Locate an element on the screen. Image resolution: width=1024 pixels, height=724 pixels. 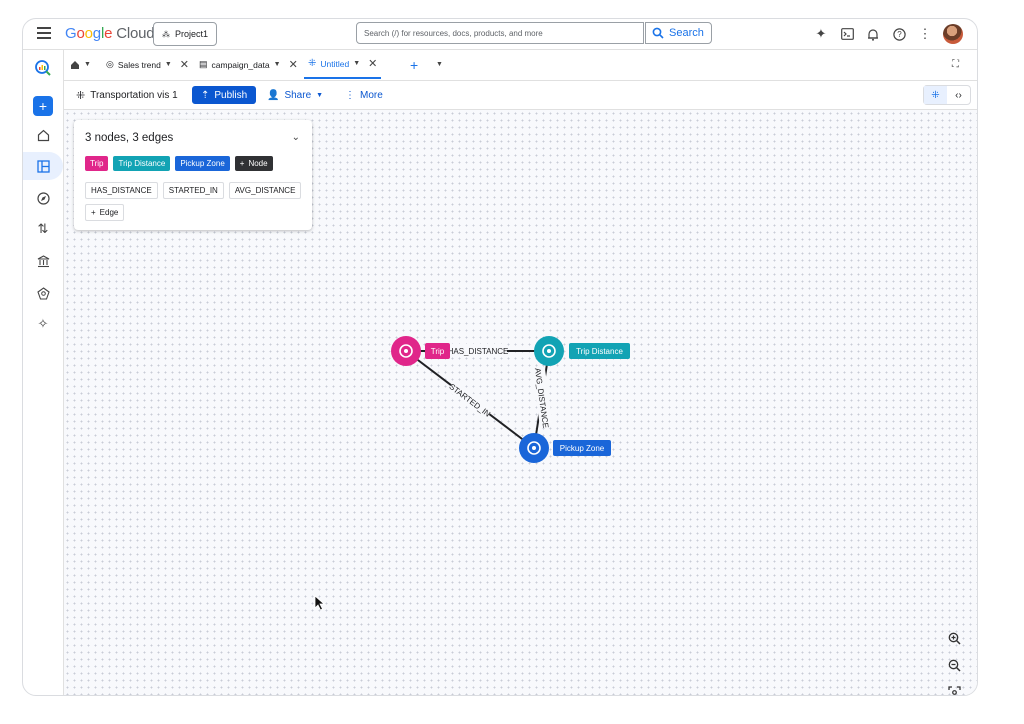
tab-sales-trend: ◎ Sales trend ▼ ✕ is located at coordinates (147, 64).